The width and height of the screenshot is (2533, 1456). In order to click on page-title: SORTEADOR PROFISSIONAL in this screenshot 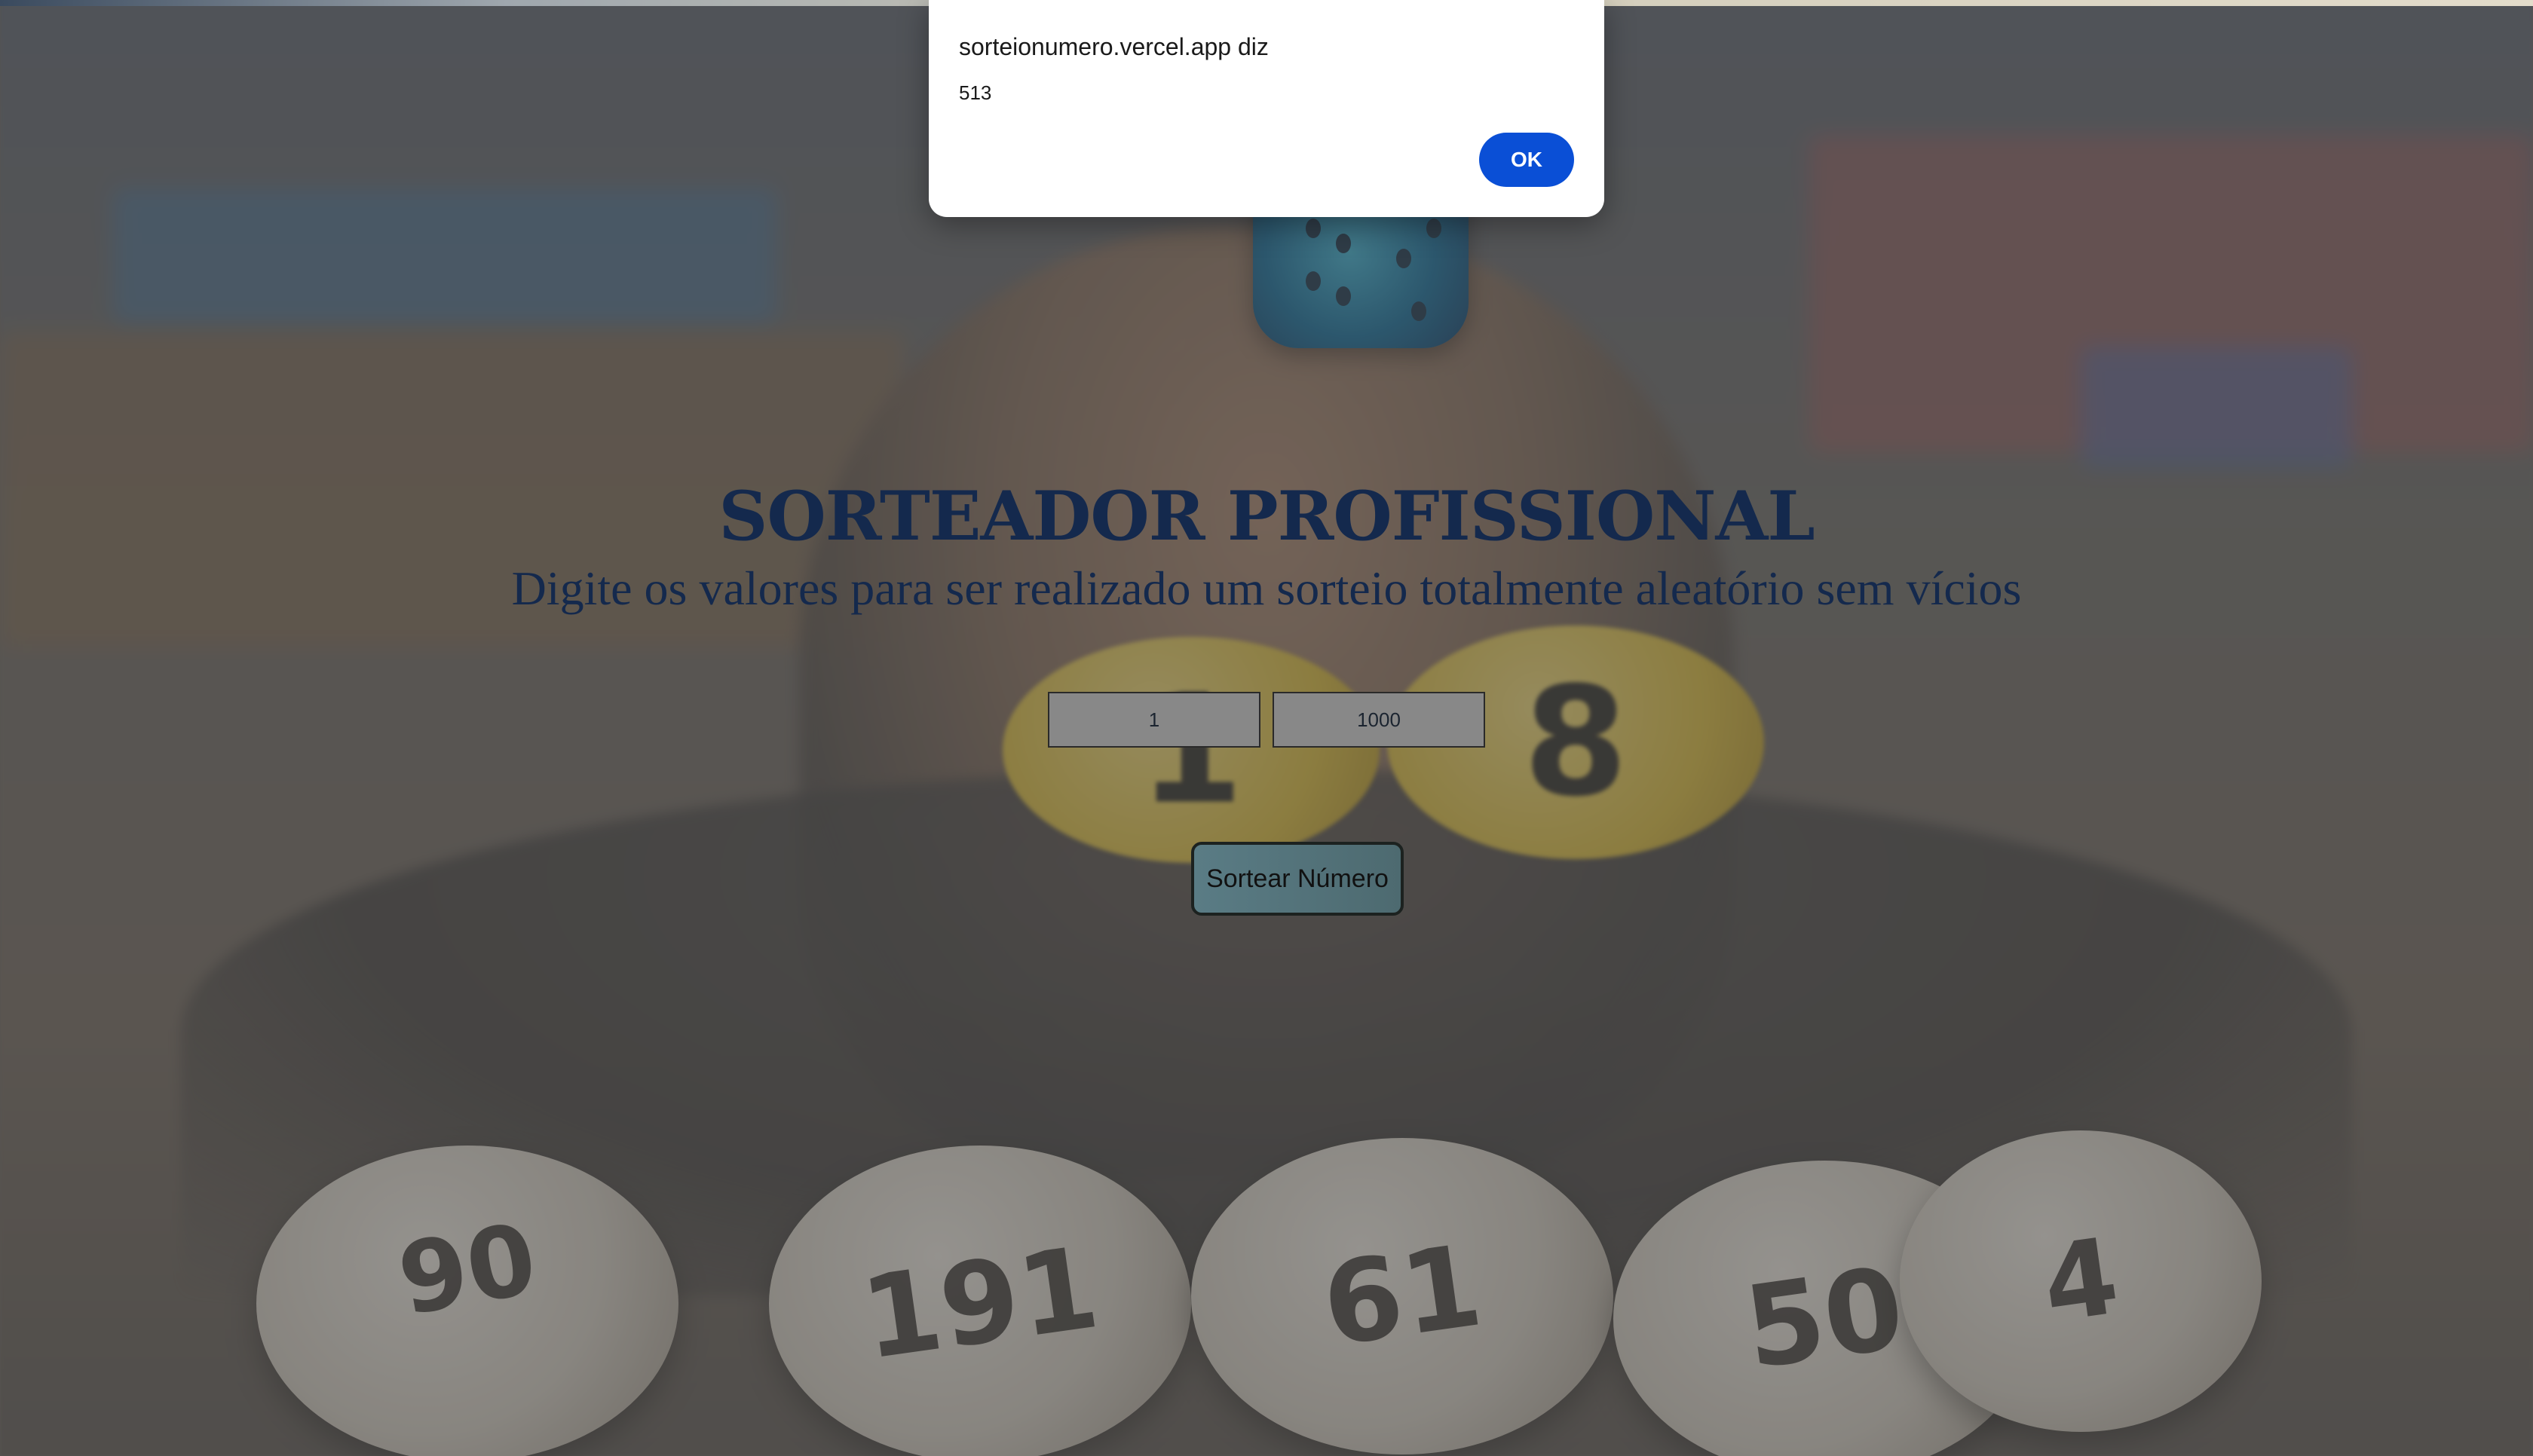, I will do `click(1266, 516)`.